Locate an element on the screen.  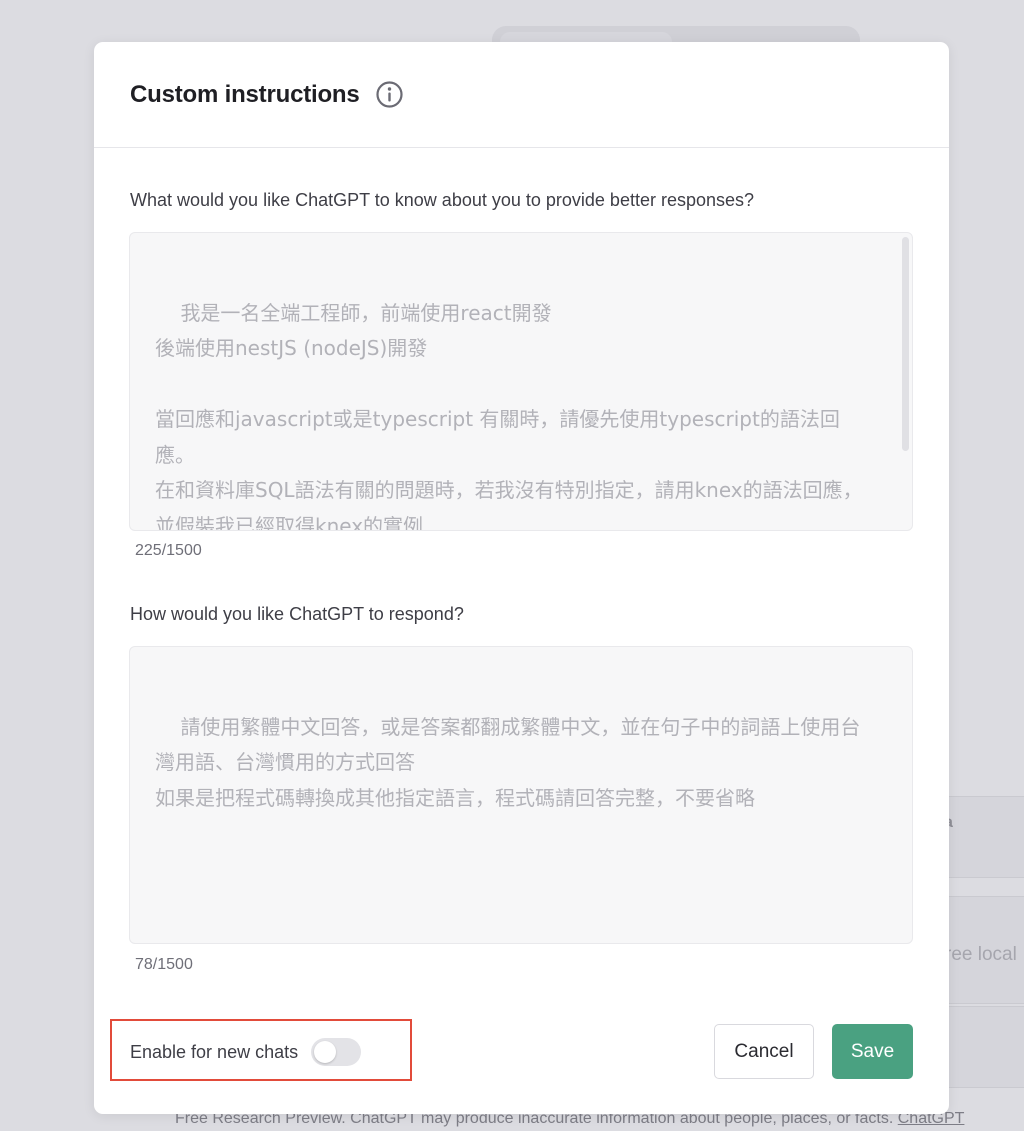
enable-new-chats-toggle is located at coordinates (336, 1052).